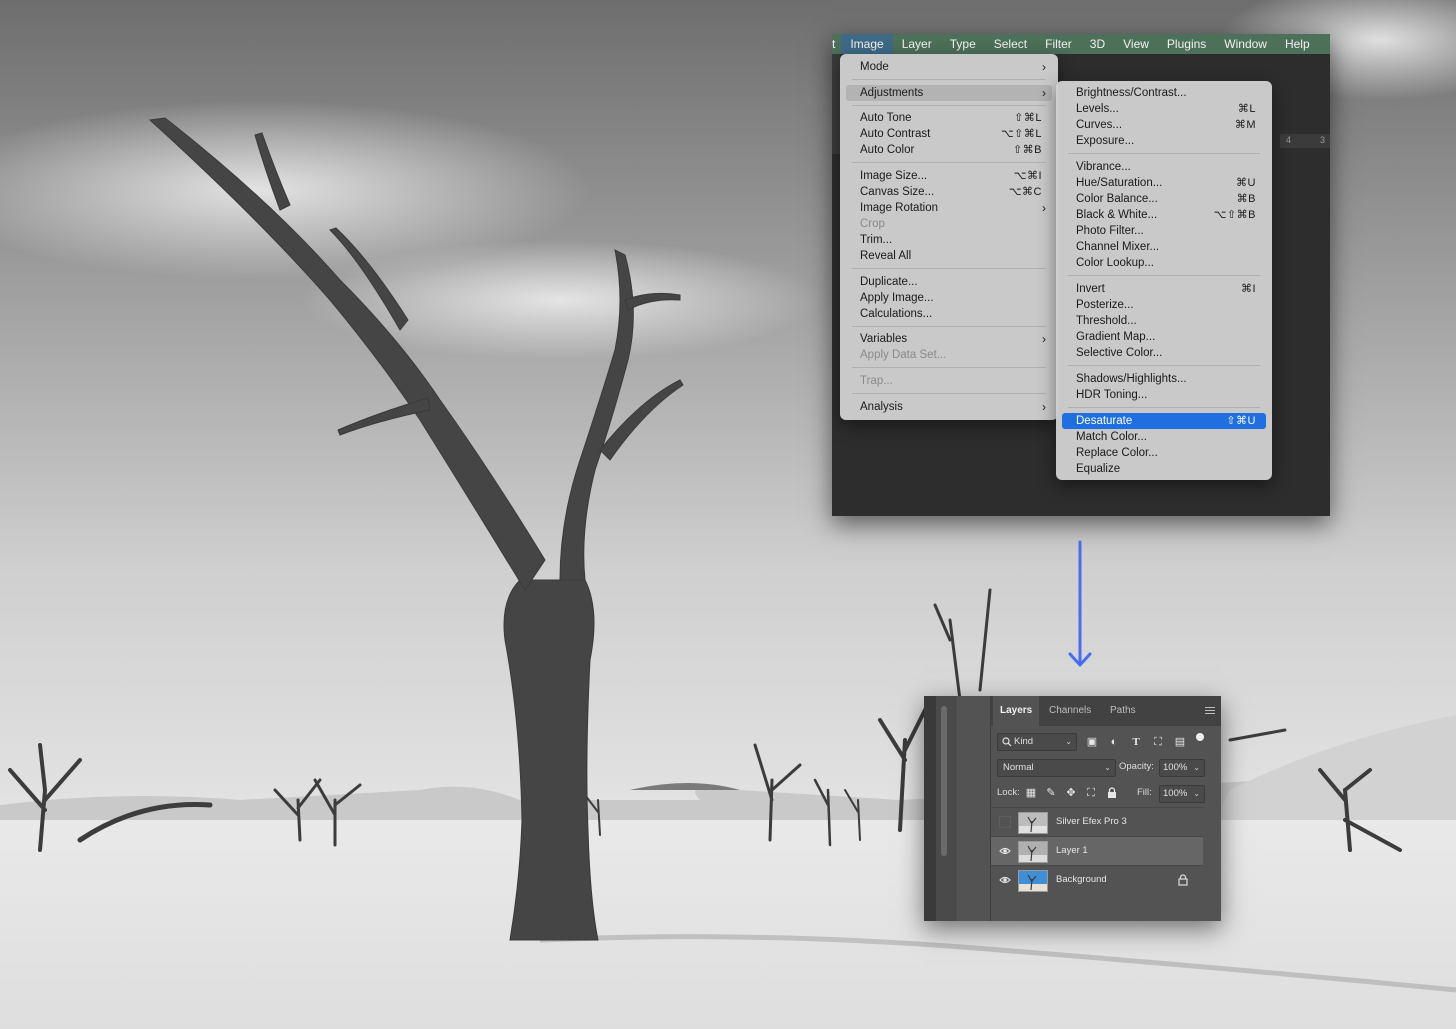 The width and height of the screenshot is (1456, 1029). I want to click on tab-layers: Layers, so click(1016, 711).